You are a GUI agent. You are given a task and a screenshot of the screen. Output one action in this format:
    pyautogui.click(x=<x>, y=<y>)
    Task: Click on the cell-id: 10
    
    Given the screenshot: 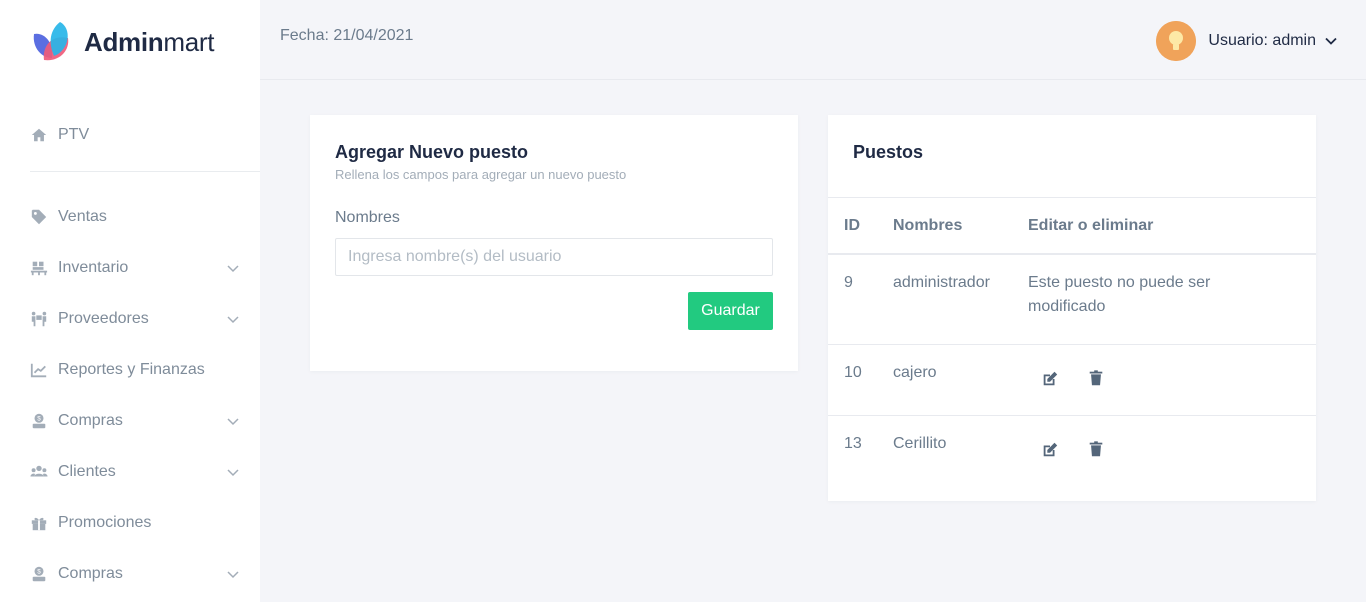 What is the action you would take?
    pyautogui.click(x=853, y=372)
    